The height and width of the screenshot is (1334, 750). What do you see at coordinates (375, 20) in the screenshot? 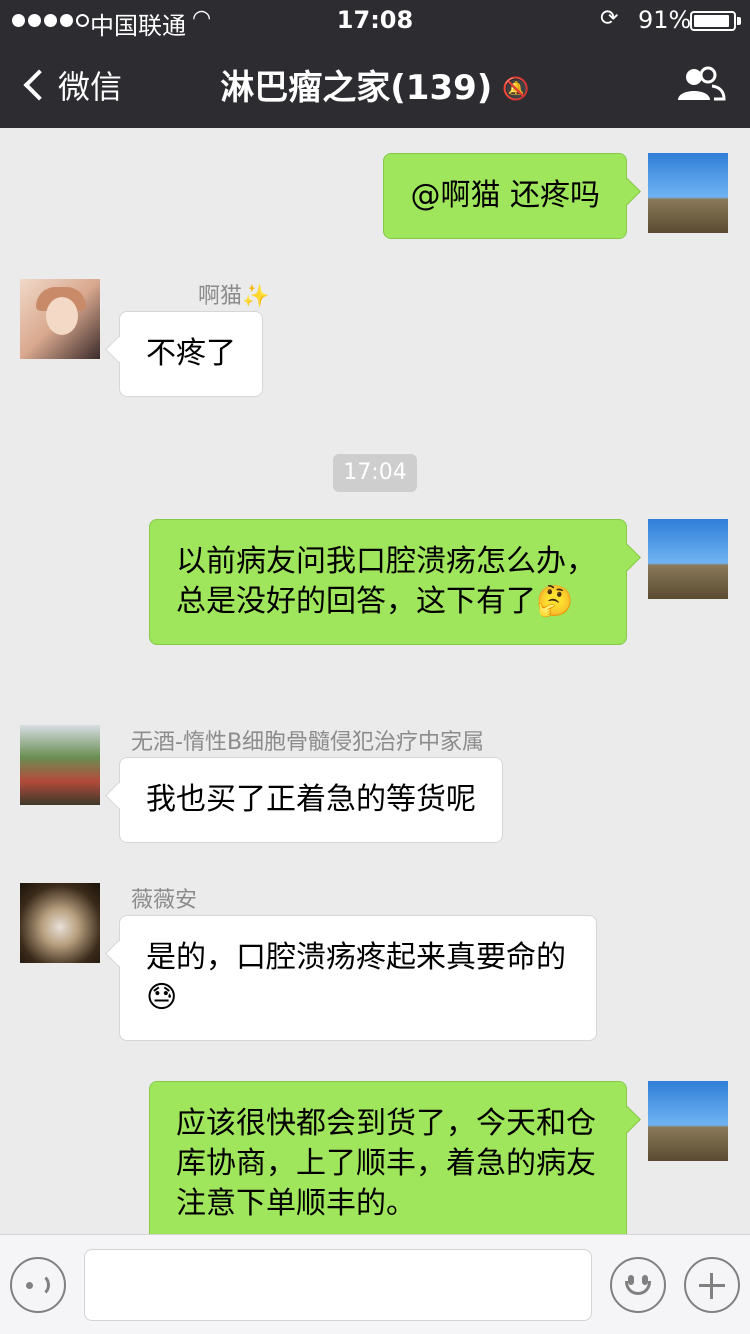
I see `status-bar: 中国联通 ◠ 17:08 ⟳ 91%` at bounding box center [375, 20].